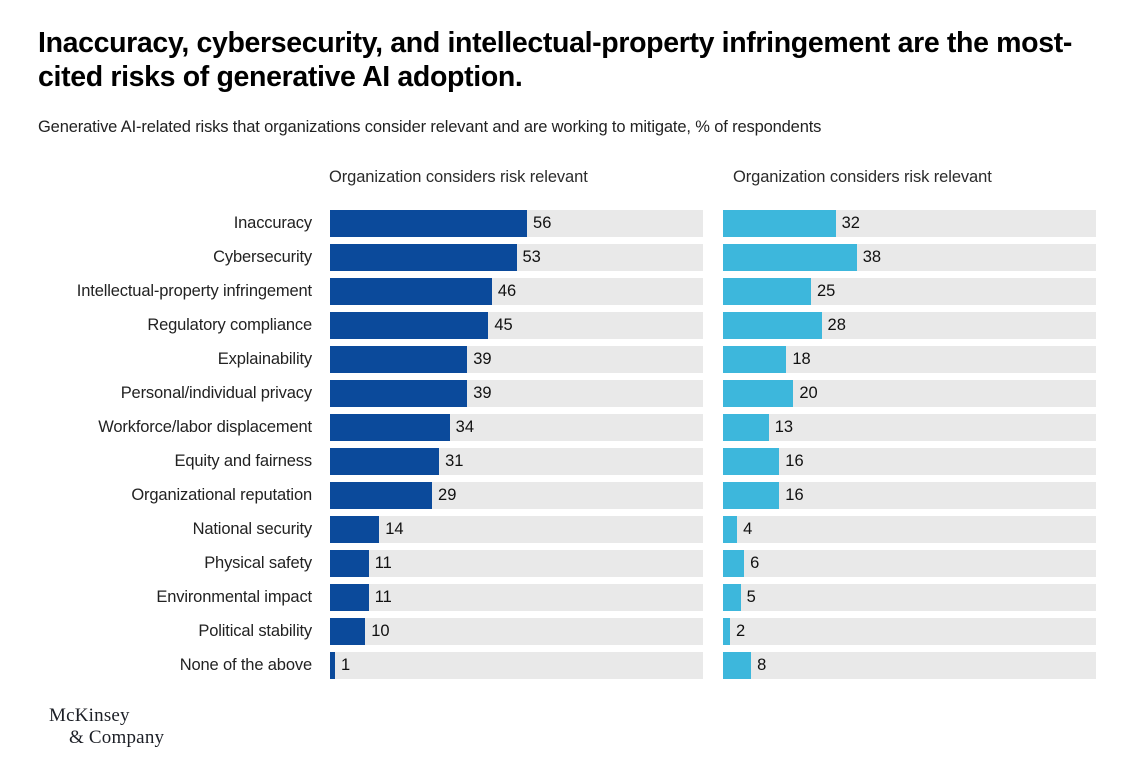 The image size is (1133, 768). What do you see at coordinates (566, 329) in the screenshot?
I see `bar-row: Regulatory compliance 45 28` at bounding box center [566, 329].